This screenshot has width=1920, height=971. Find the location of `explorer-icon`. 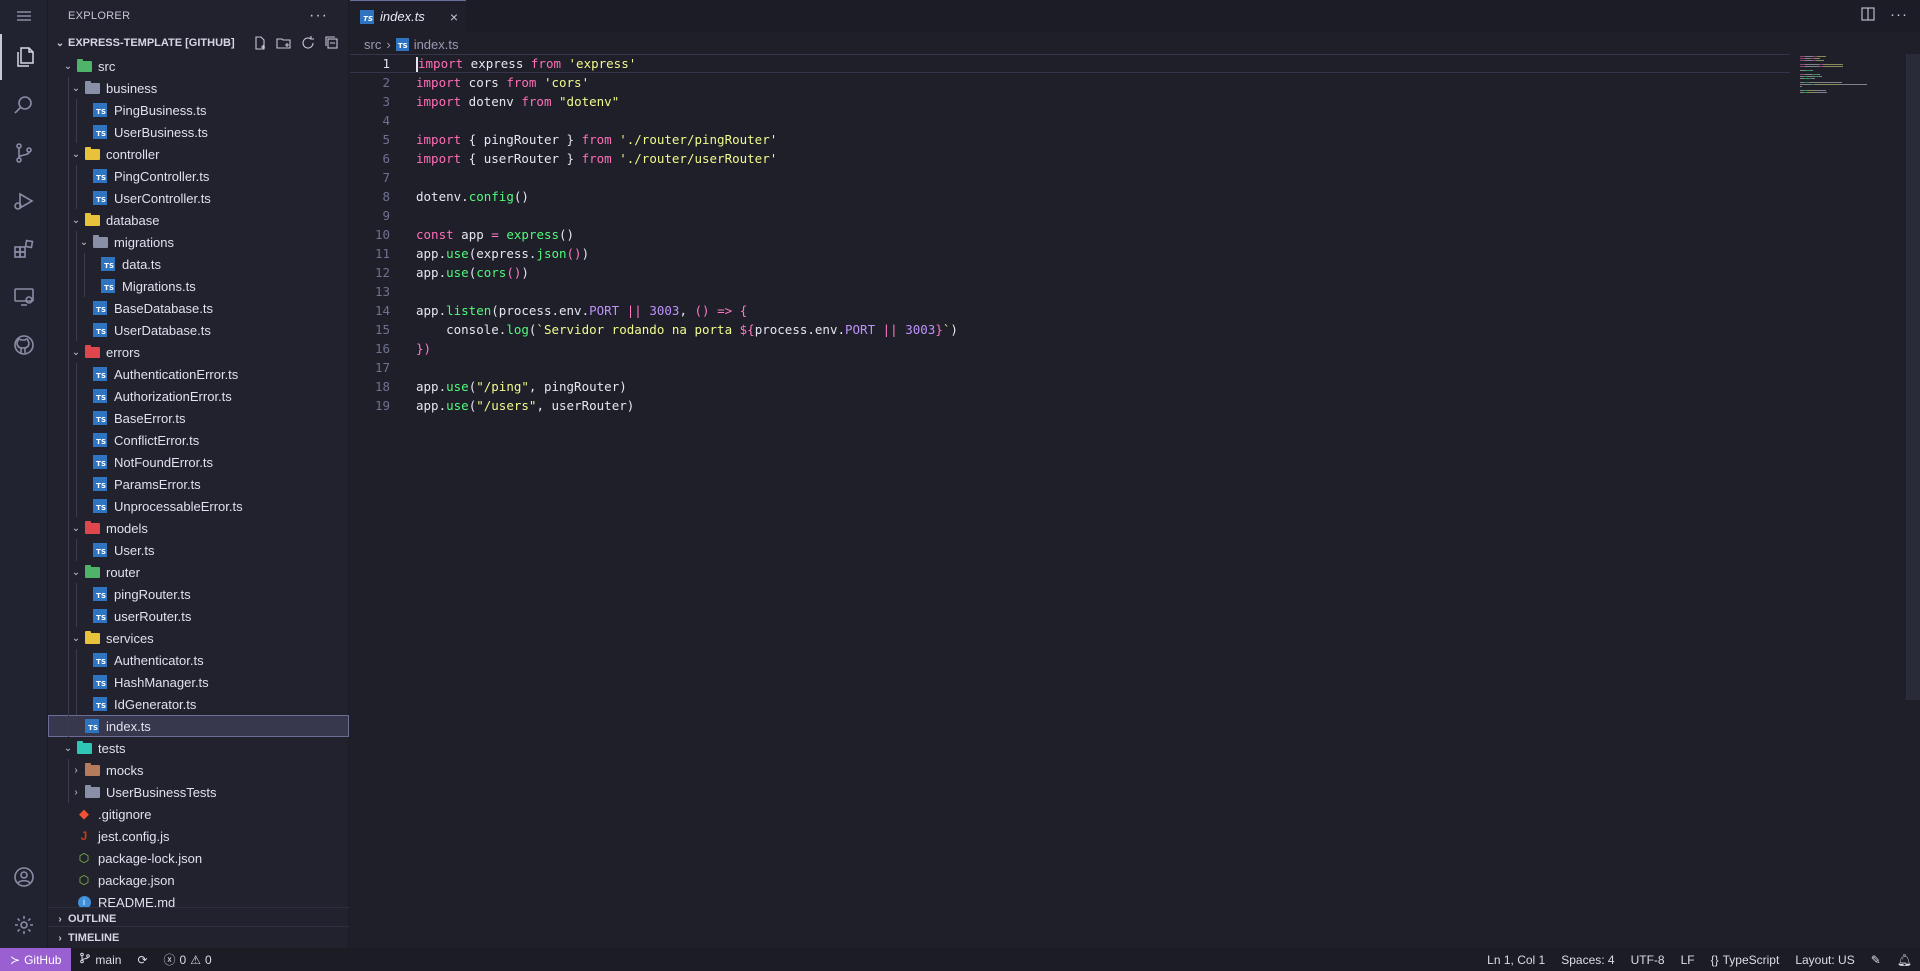

explorer-icon is located at coordinates (24, 57).